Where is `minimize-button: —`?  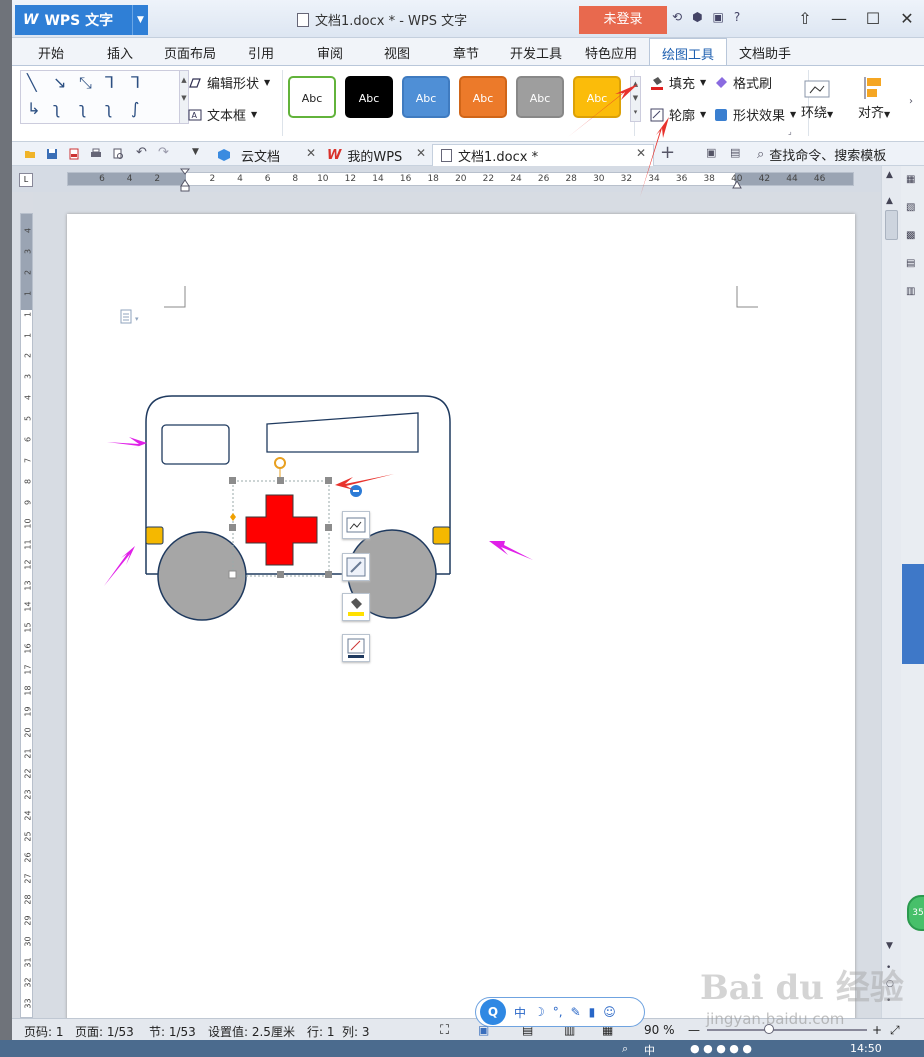
minimize-button: — is located at coordinates (839, 19).